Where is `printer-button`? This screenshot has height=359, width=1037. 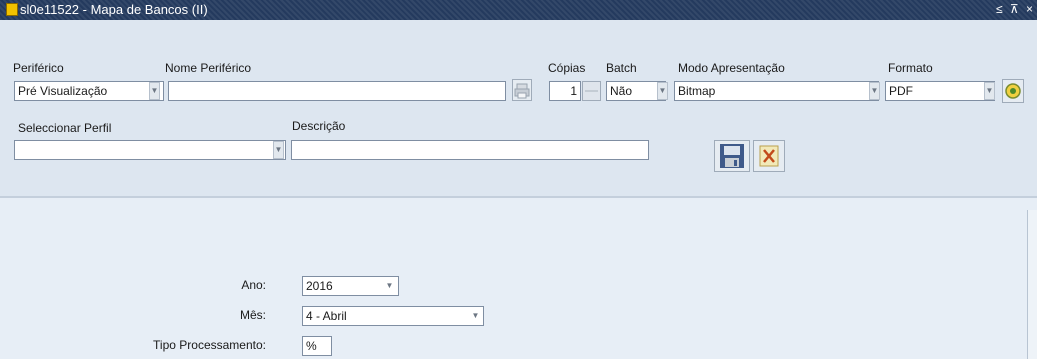
printer-button is located at coordinates (522, 90).